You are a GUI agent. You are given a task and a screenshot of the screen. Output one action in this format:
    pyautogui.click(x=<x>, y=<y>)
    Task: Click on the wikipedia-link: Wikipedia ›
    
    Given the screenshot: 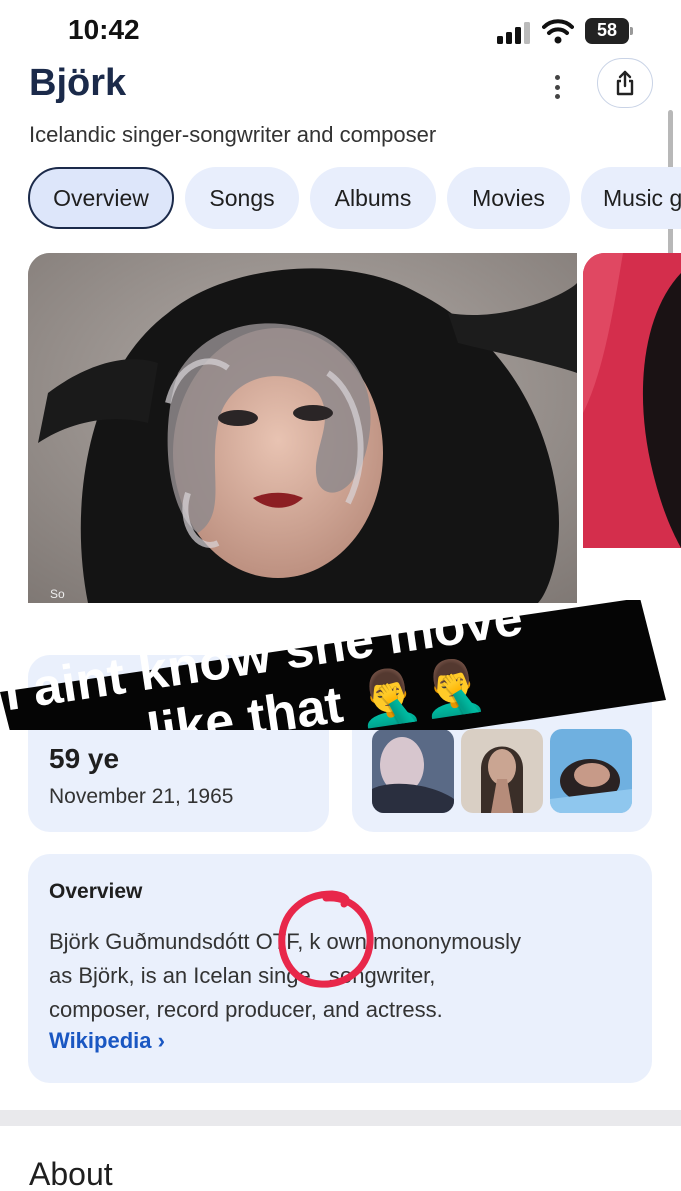 What is the action you would take?
    pyautogui.click(x=107, y=1041)
    